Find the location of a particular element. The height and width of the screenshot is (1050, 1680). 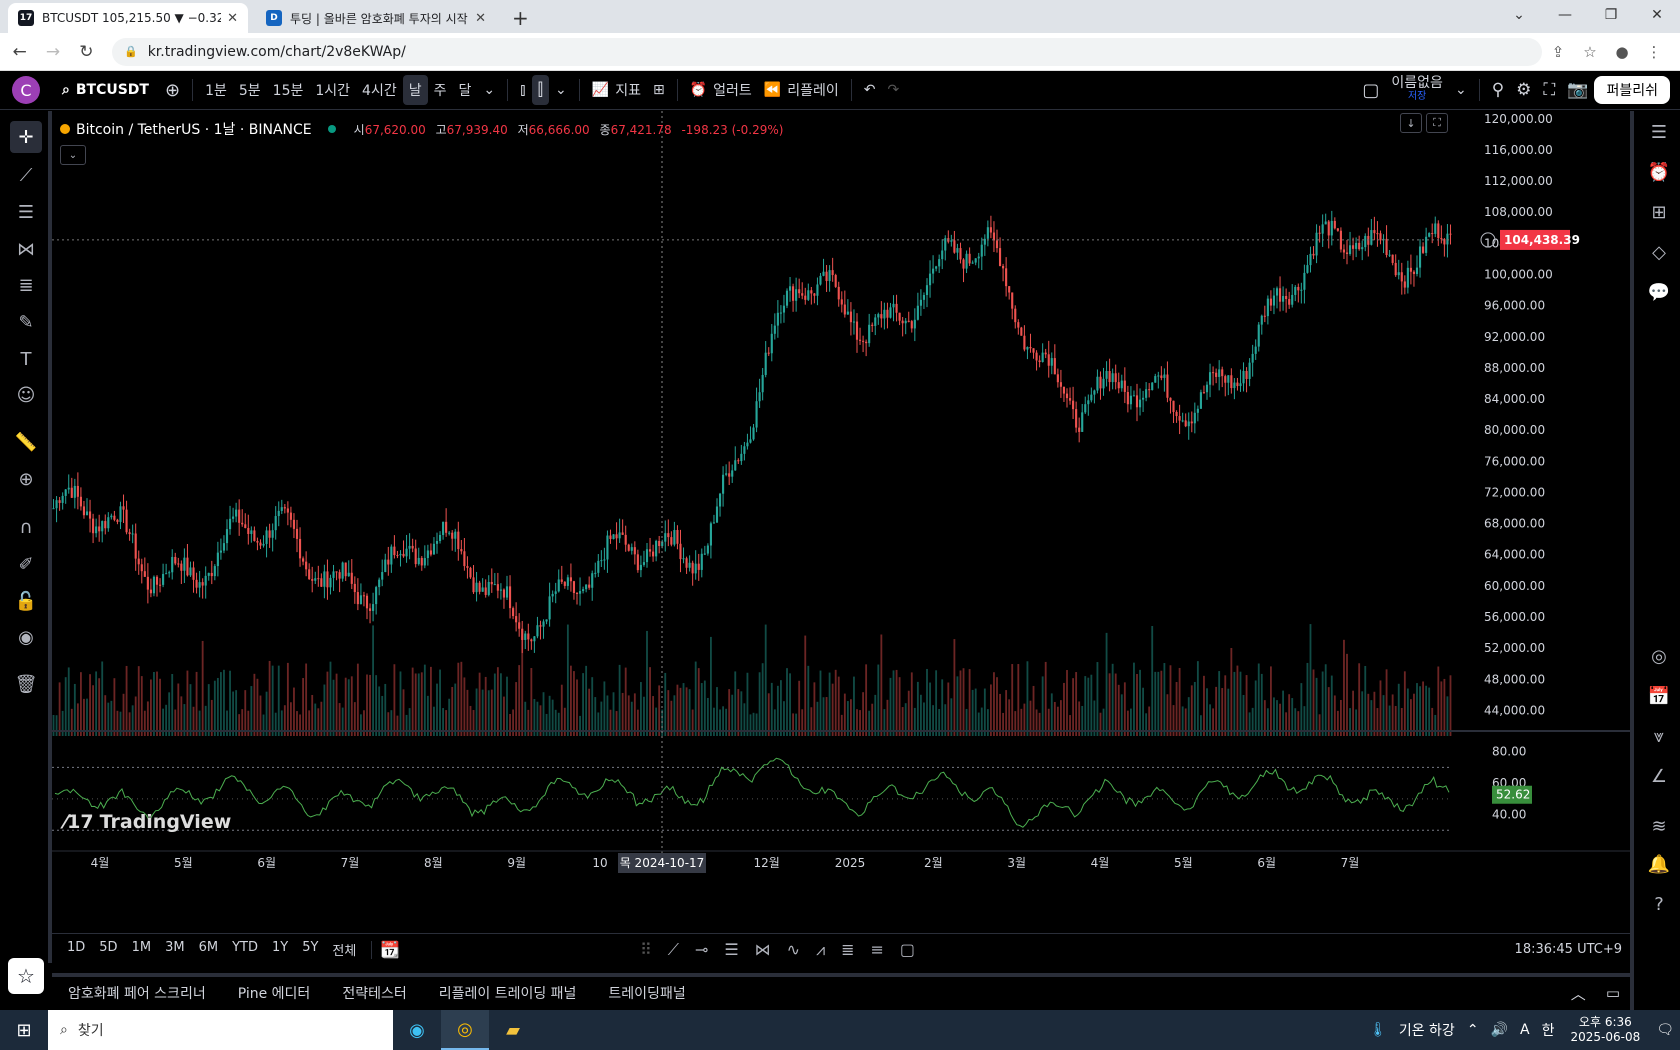

menu-icon: ⋮ is located at coordinates (1654, 52).